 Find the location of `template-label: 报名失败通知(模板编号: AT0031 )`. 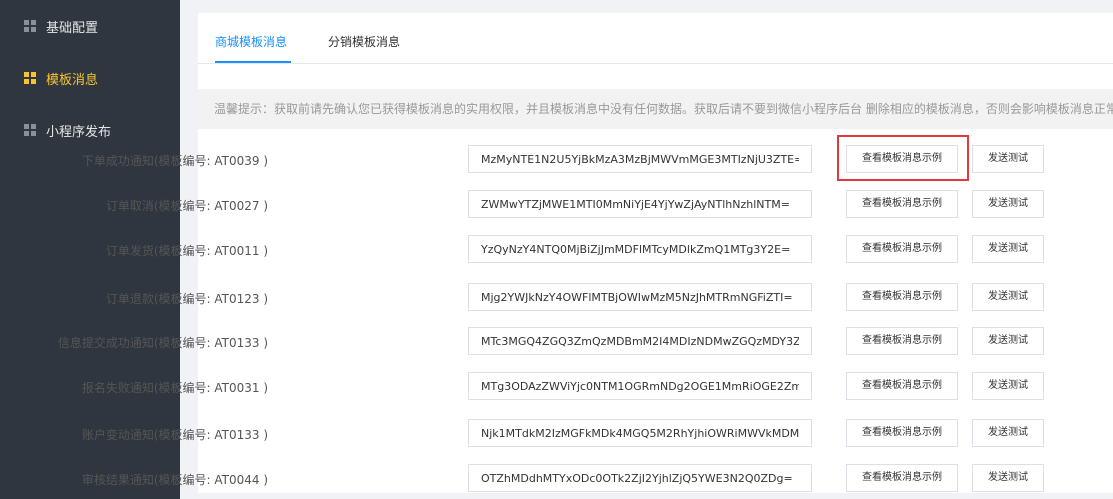

template-label: 报名失败通知(模板编号: AT0031 ) is located at coordinates (174, 388).